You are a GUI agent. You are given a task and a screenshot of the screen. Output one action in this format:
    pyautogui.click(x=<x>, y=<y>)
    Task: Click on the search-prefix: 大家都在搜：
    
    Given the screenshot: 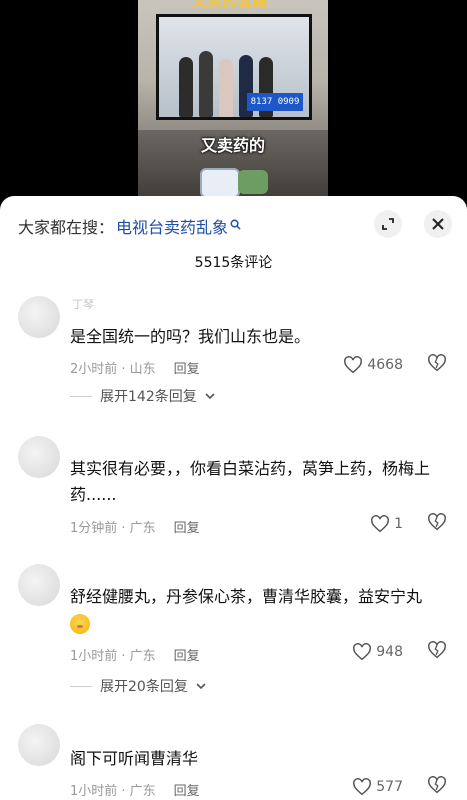 What is the action you would take?
    pyautogui.click(x=66, y=227)
    